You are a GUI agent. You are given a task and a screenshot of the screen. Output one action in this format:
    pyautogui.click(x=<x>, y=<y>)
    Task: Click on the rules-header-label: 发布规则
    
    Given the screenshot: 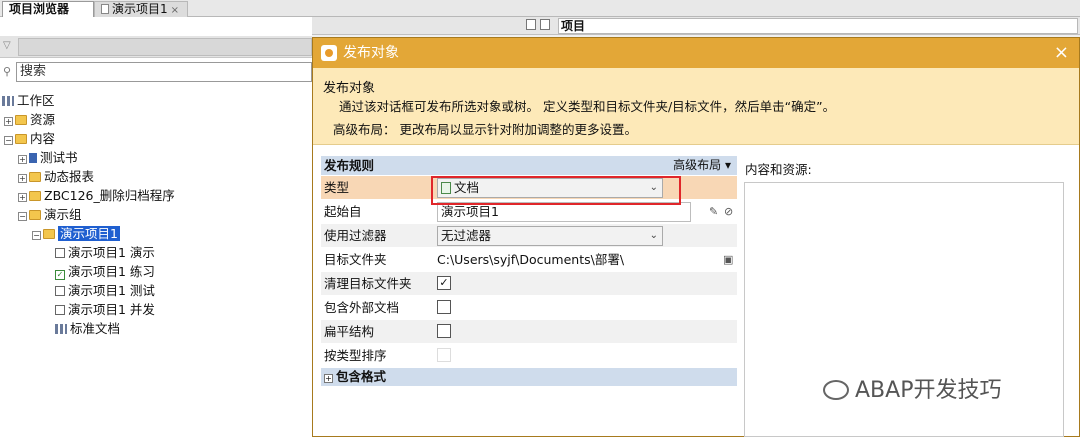 What is the action you would take?
    pyautogui.click(x=349, y=165)
    